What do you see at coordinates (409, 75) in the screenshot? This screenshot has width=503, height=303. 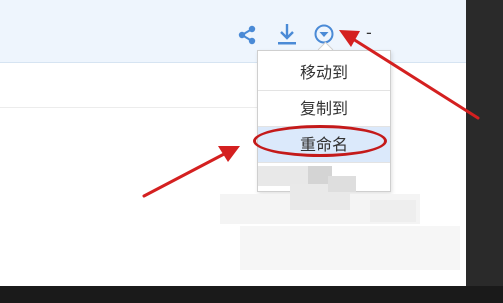 I see `arrow-to-dropdown` at bounding box center [409, 75].